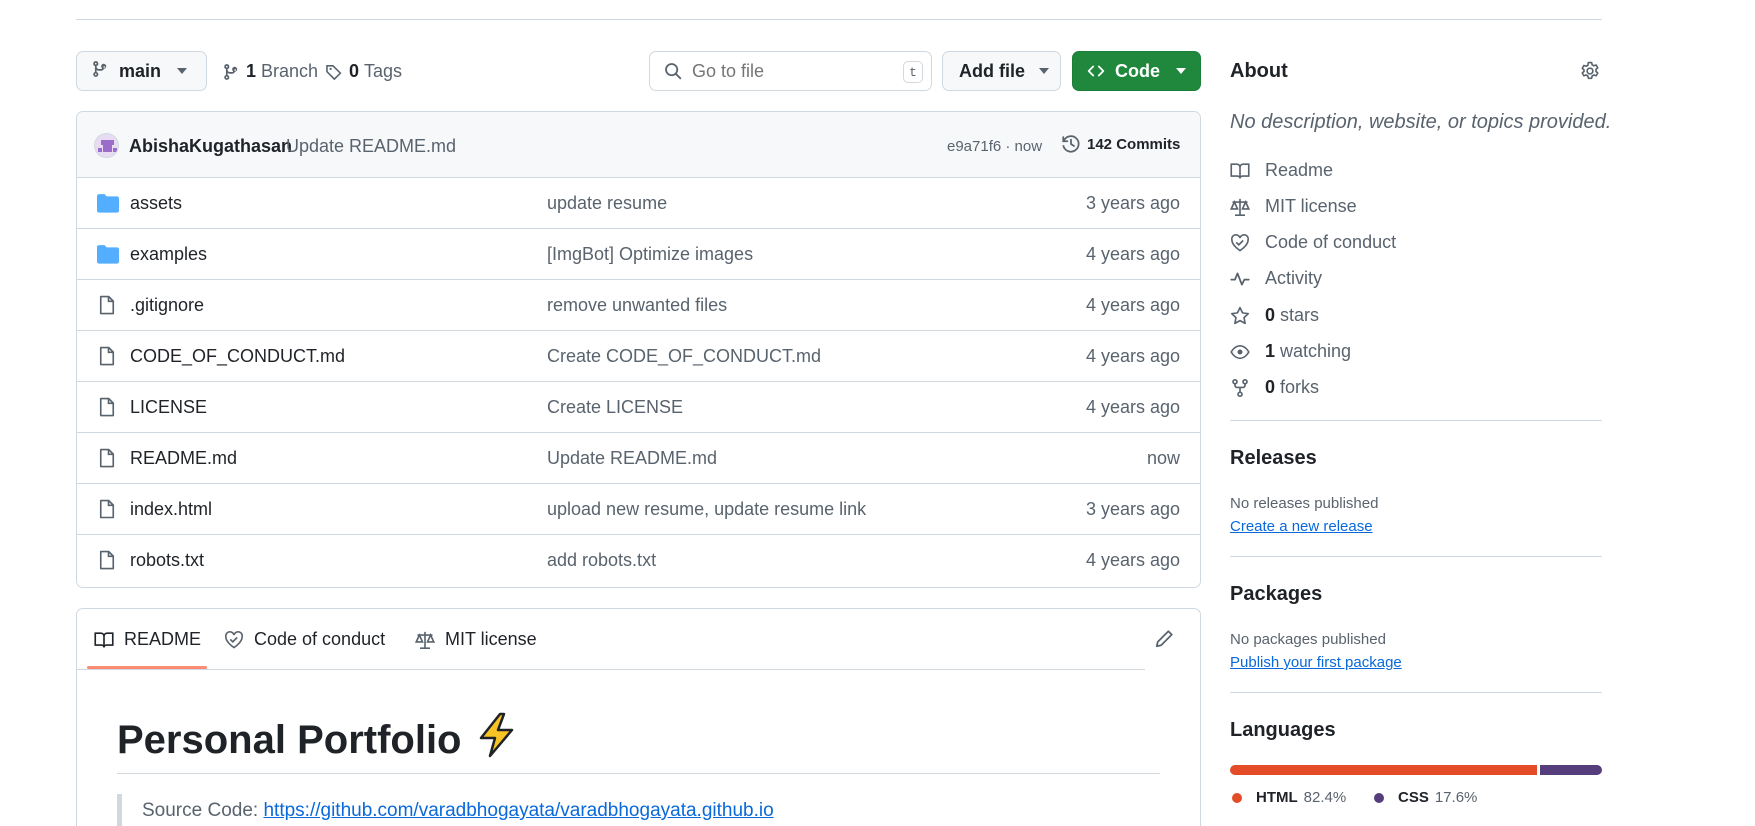 This screenshot has height=826, width=1755. I want to click on tags-link: 0 Tags, so click(363, 71).